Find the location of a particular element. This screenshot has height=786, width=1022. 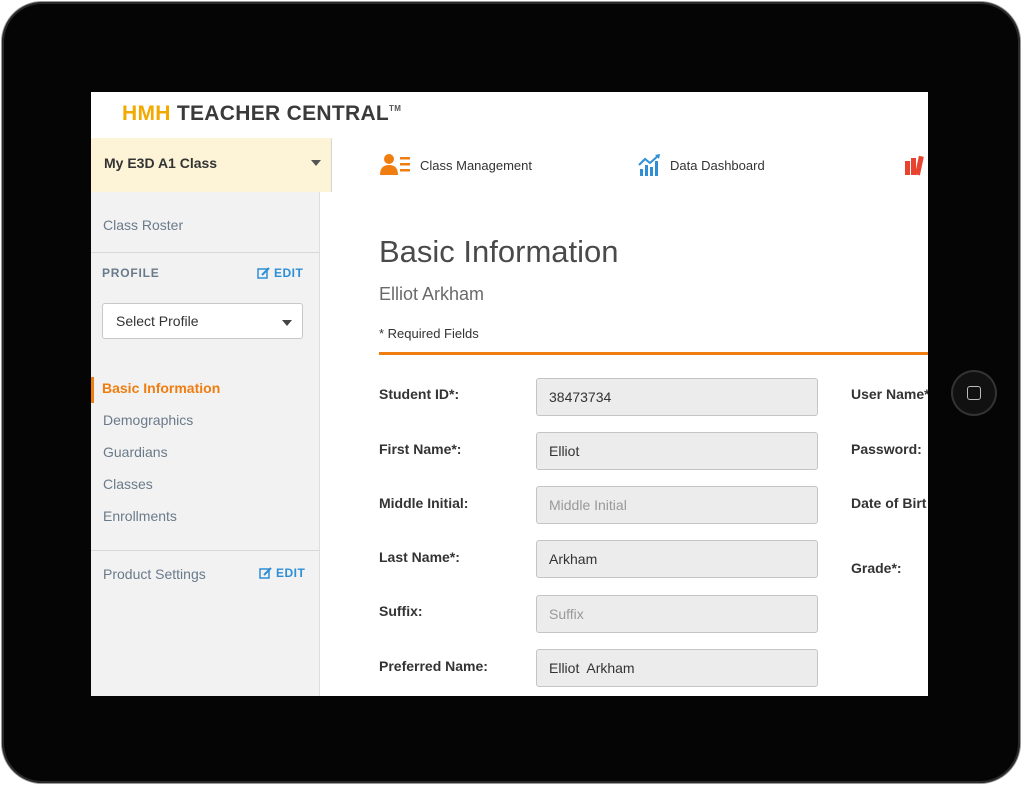

top-header: HMH TEACHER CENTRALTM is located at coordinates (509, 115).